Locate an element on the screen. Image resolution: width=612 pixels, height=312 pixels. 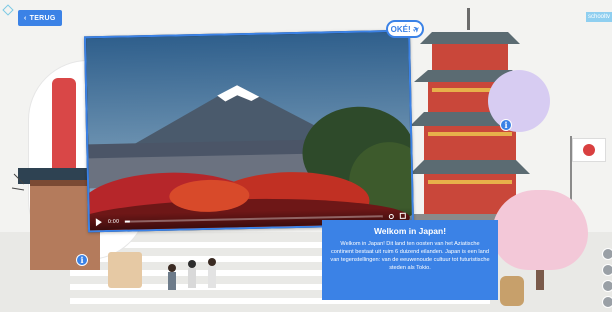
ok-badge-label: OKÉ! is located at coordinates (400, 29).